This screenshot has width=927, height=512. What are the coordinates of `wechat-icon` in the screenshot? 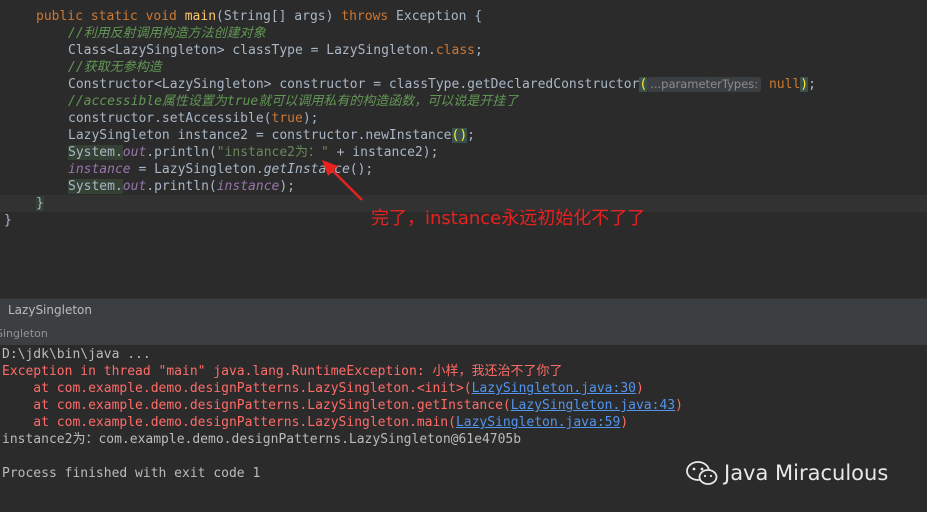 It's located at (702, 473).